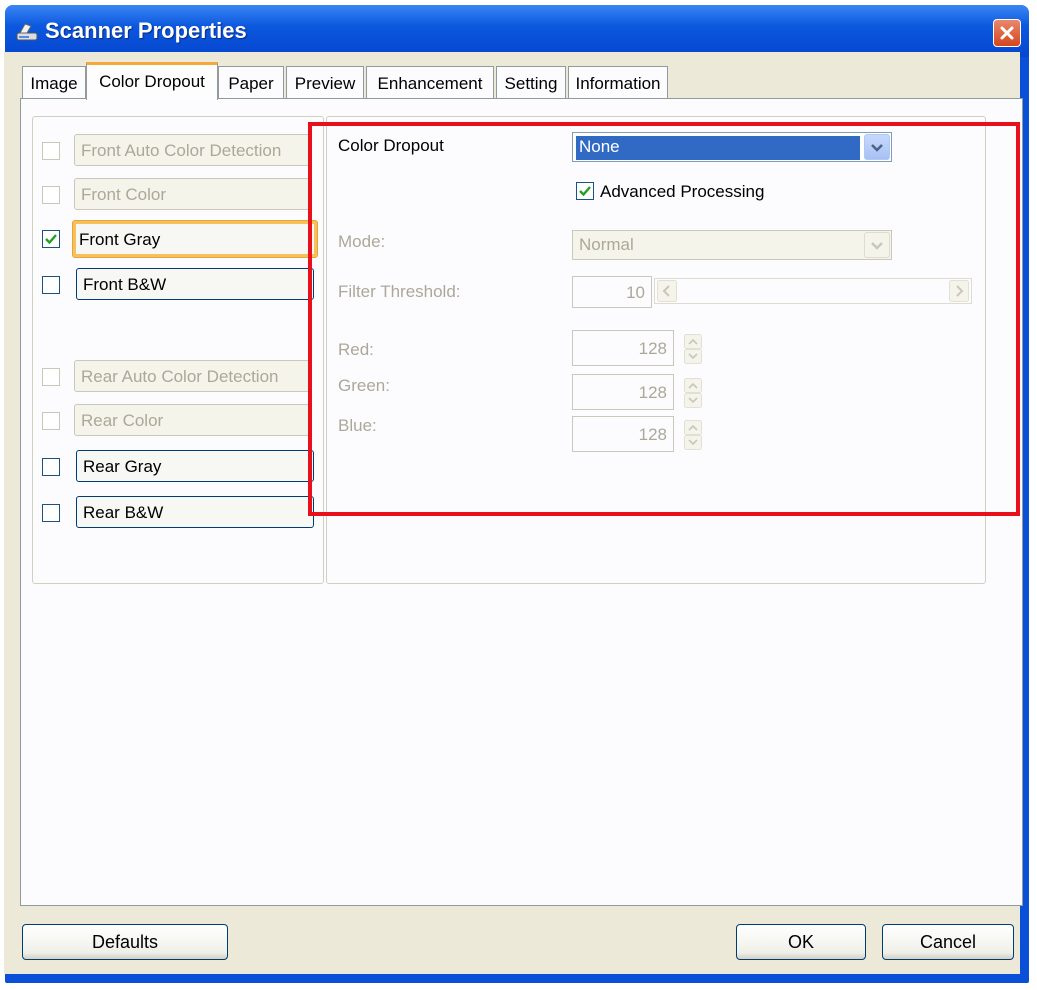 Image resolution: width=1037 pixels, height=990 pixels. What do you see at coordinates (51, 195) in the screenshot?
I see `front-color-checkbox` at bounding box center [51, 195].